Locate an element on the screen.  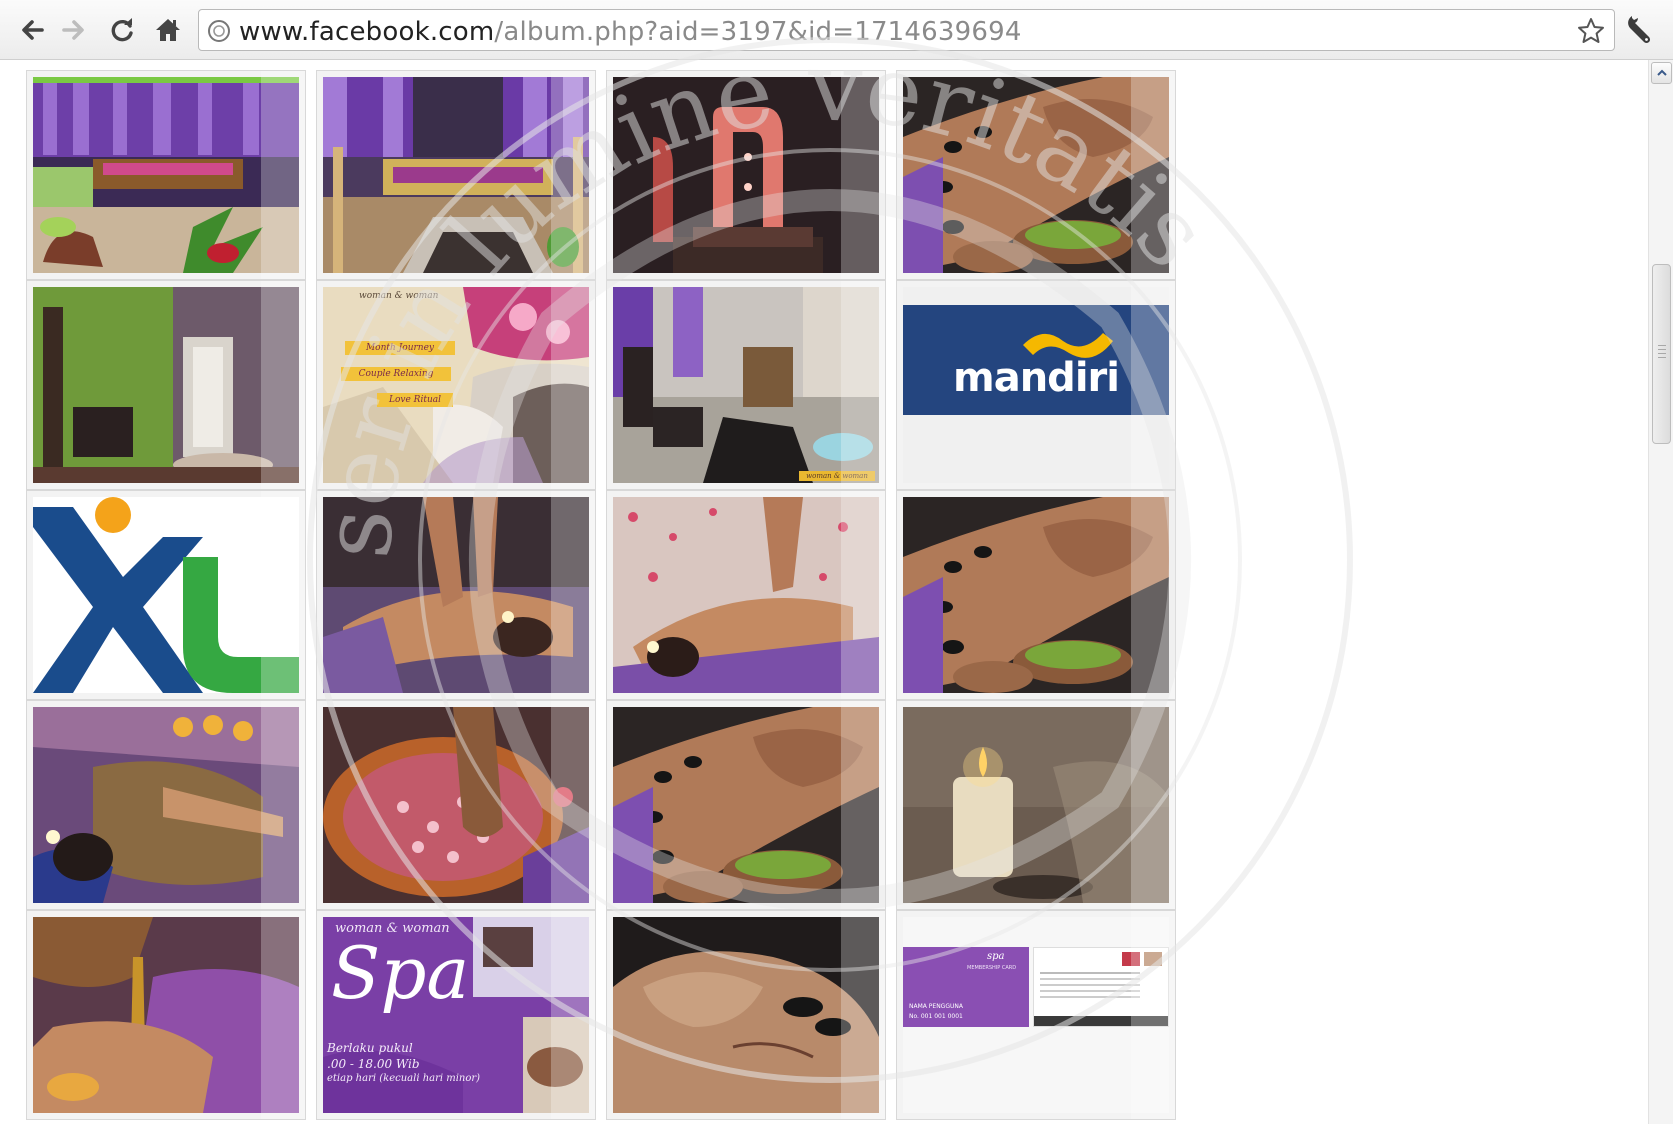
photo-thumbnail: mandiri is located at coordinates (1036, 385).